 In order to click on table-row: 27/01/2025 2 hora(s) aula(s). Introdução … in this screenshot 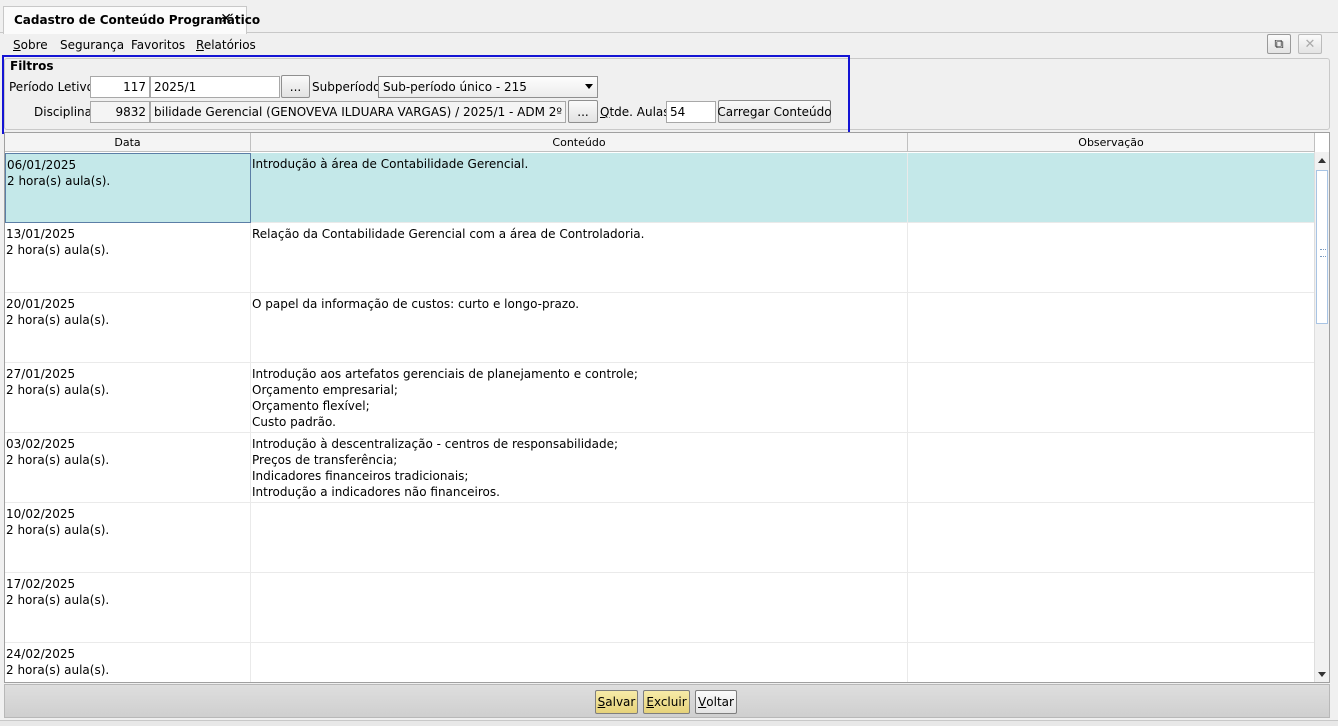, I will do `click(660, 398)`.